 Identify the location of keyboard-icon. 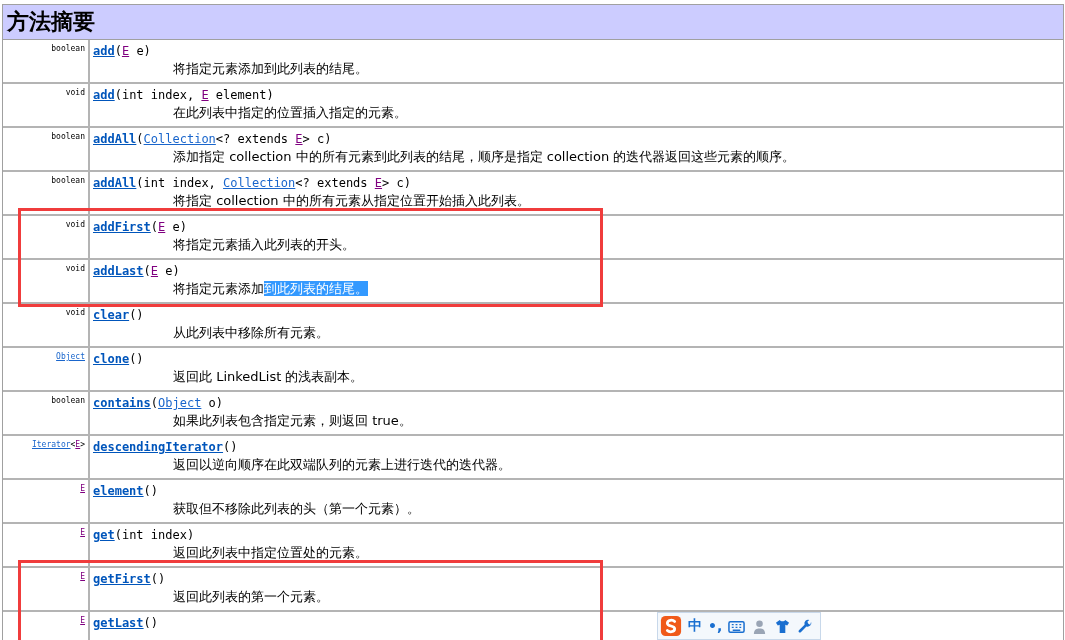
(737, 626).